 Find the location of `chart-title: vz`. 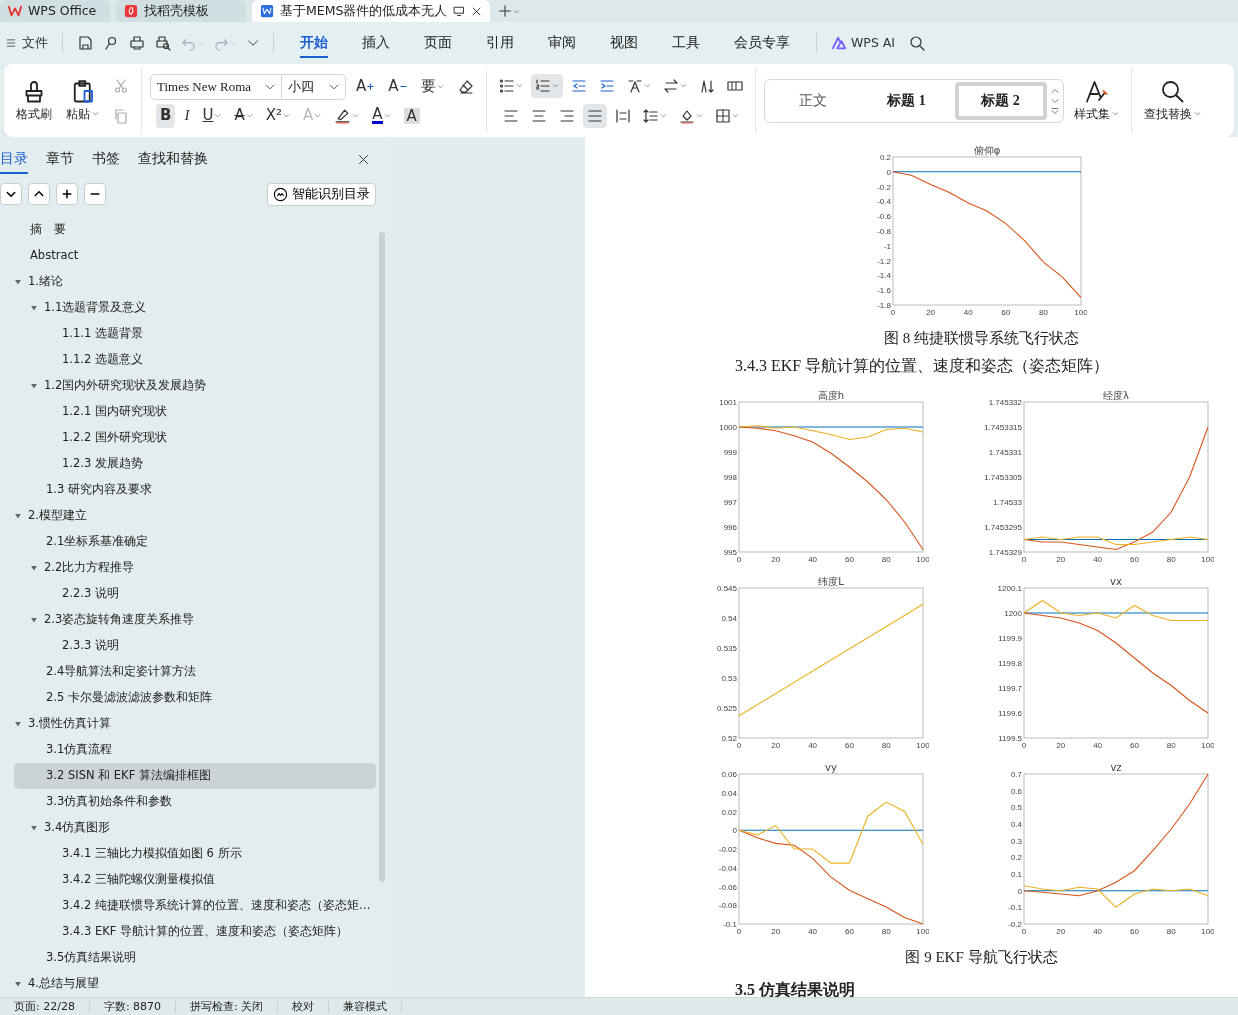

chart-title: vz is located at coordinates (1116, 767).